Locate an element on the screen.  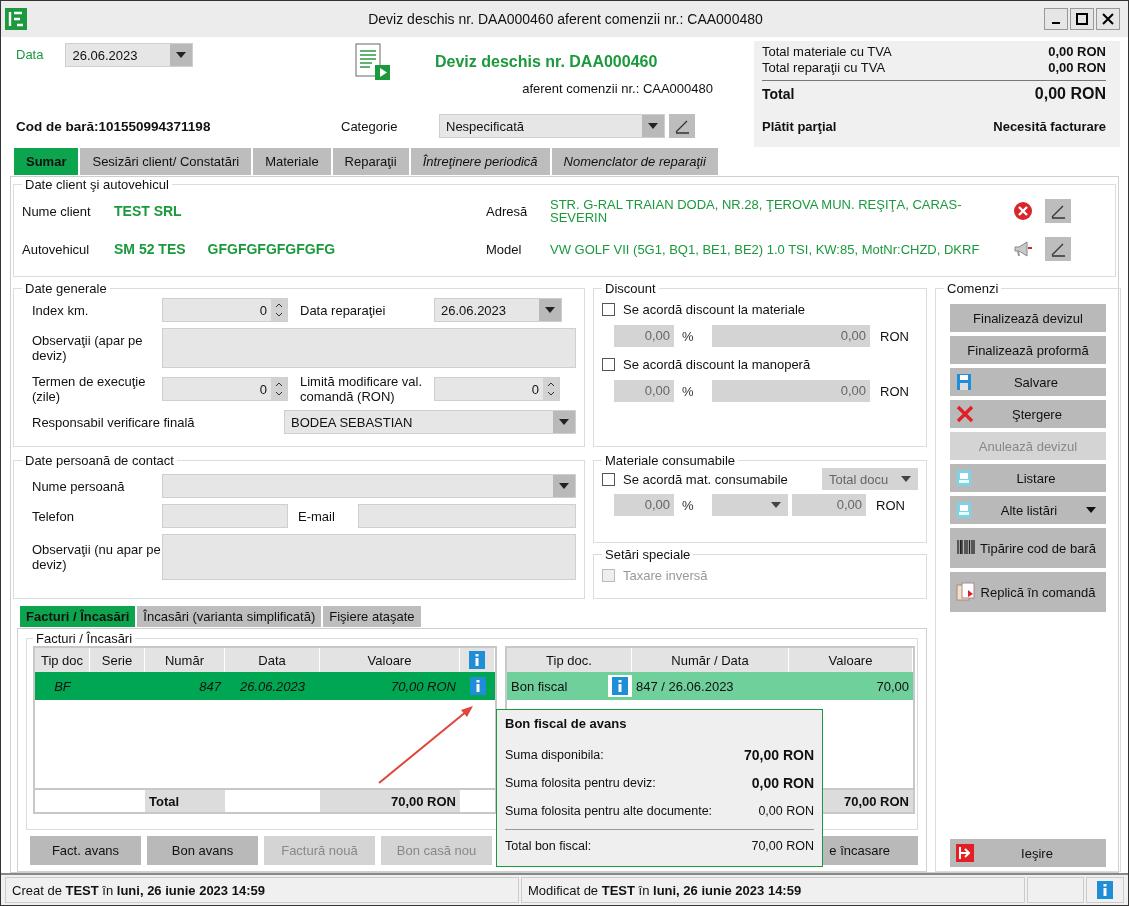
tab: Sumar is located at coordinates (46, 161).